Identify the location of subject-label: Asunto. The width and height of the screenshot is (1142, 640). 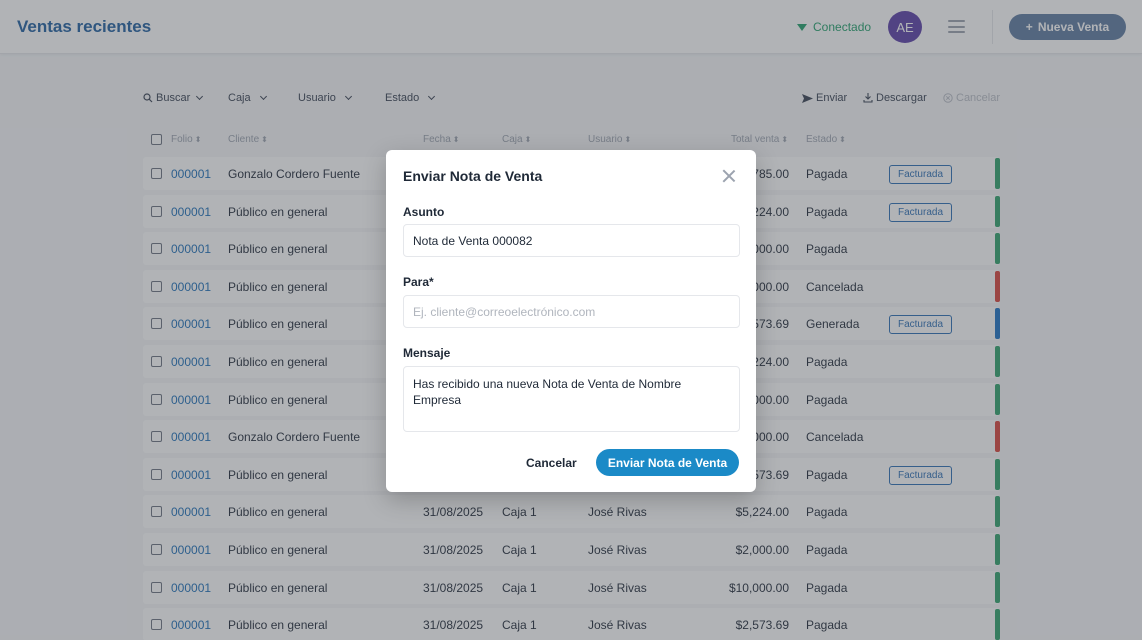
(424, 212).